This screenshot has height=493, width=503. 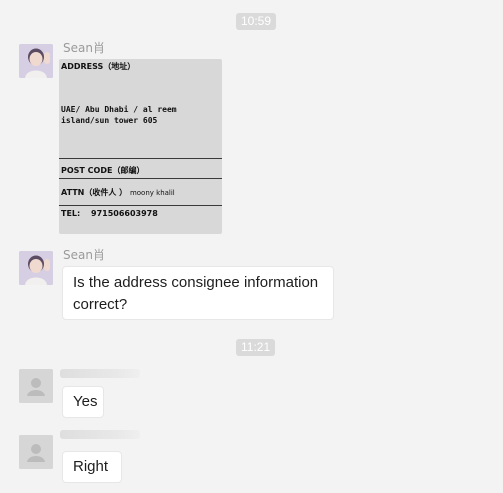 I want to click on message-text-line: Is the address consignee information, so click(x=196, y=282).